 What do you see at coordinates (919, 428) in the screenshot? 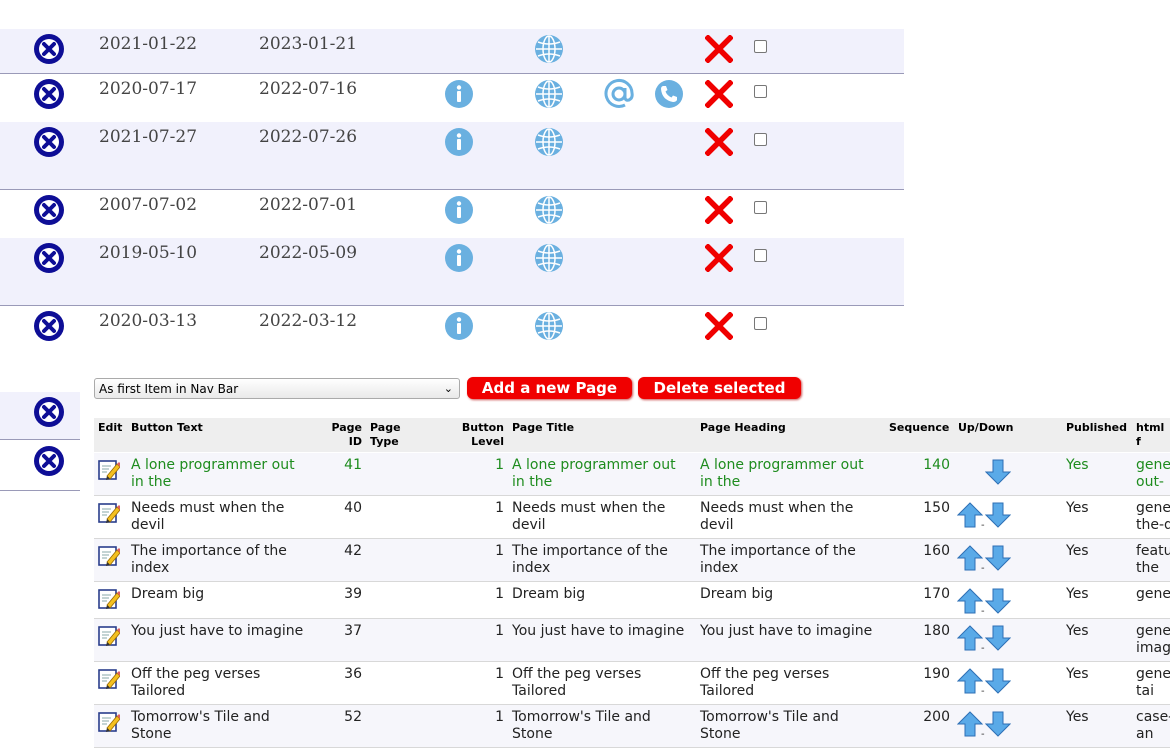
I see `header-sequence: Sequence` at bounding box center [919, 428].